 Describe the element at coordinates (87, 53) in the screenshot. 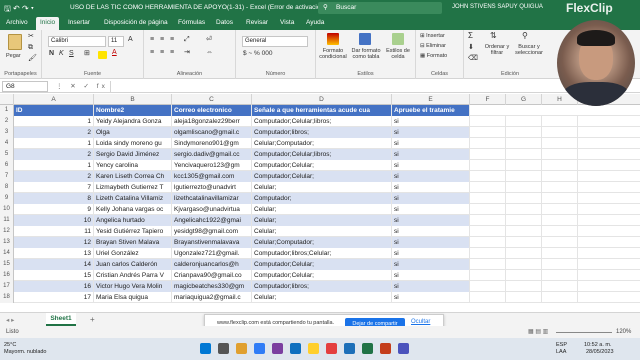

I see `borders-icon: ⊞` at that location.